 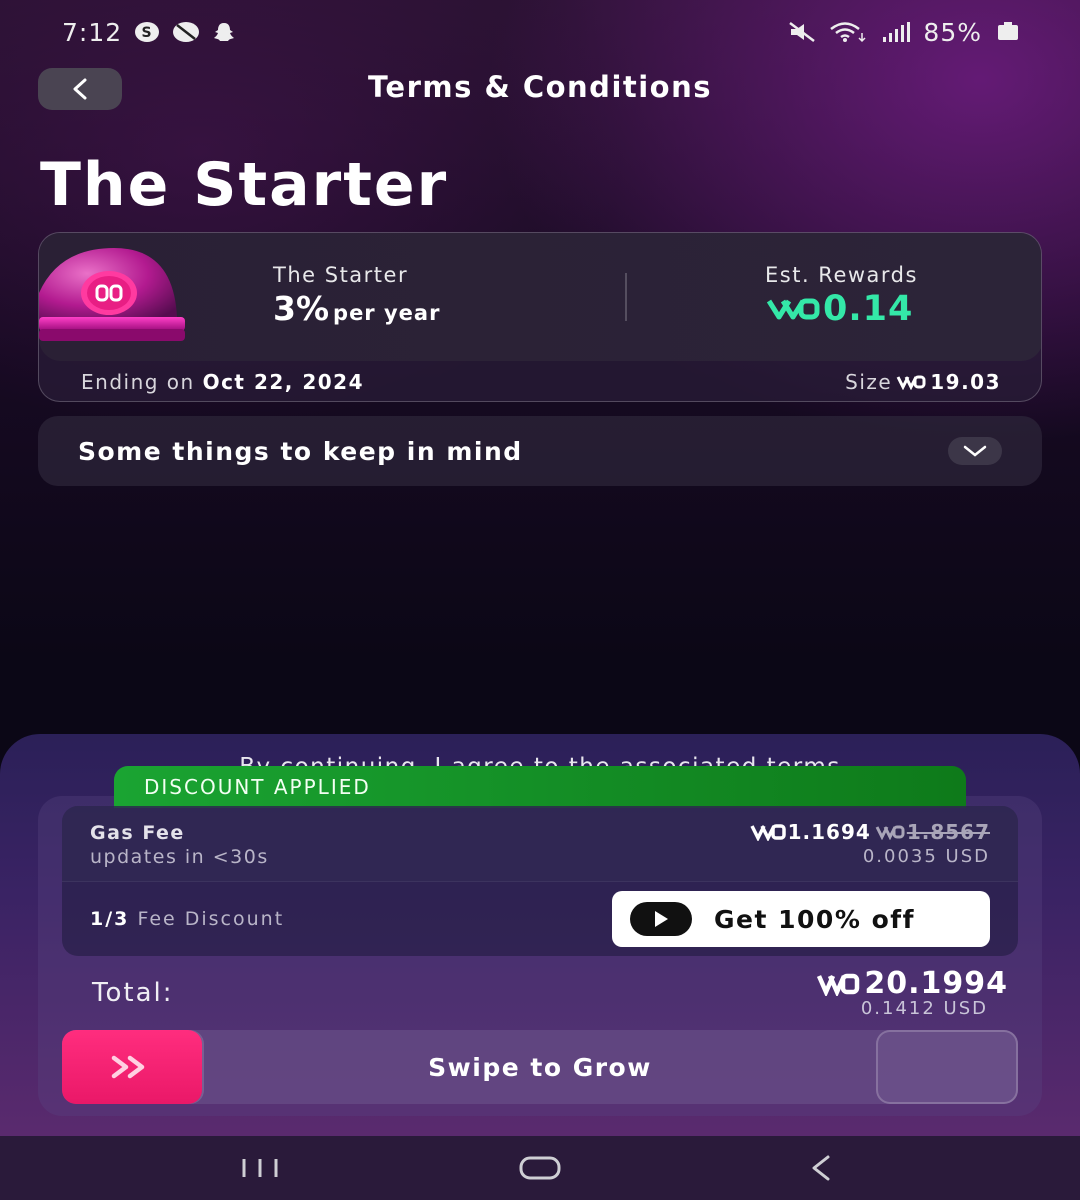 I want to click on rate-percent: 3%, so click(x=301, y=308).